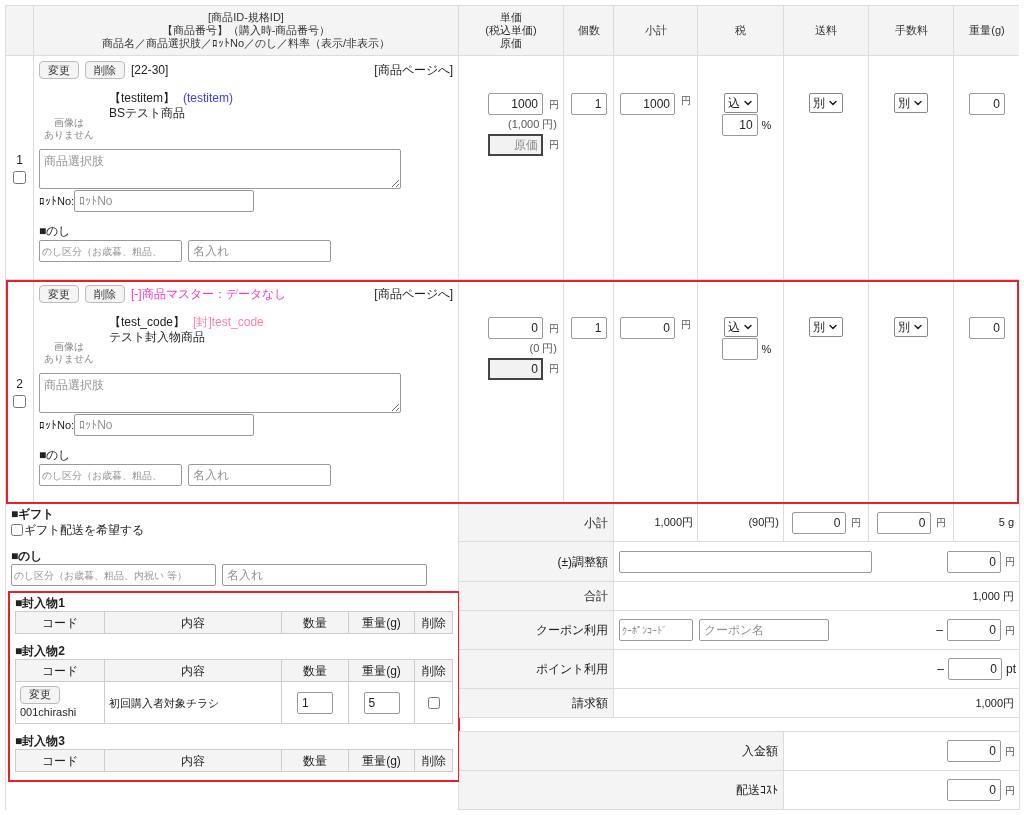 The image size is (1024, 815). Describe the element at coordinates (40, 741) in the screenshot. I see `section-title: ■封入物3` at that location.